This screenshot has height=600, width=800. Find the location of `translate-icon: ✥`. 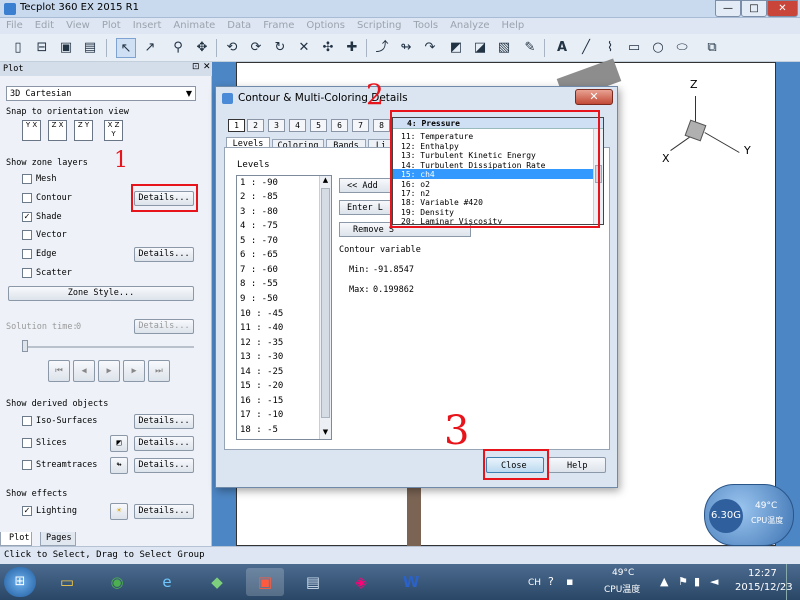

translate-icon: ✥ is located at coordinates (202, 48).